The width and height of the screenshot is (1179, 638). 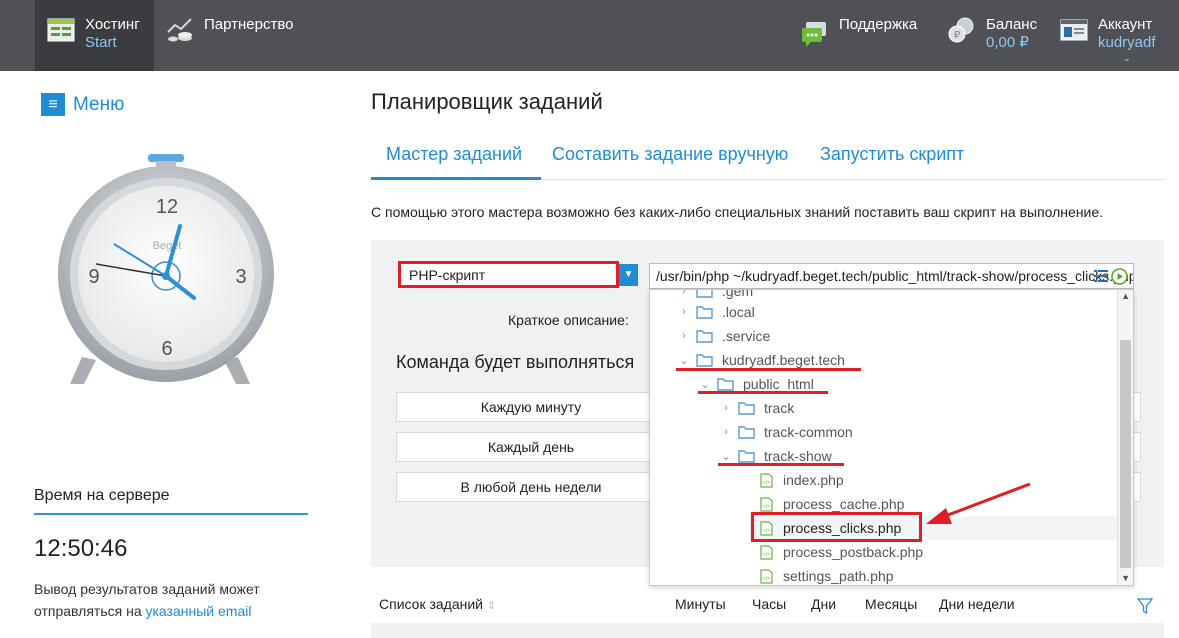 I want to click on tree-item-process-postback-php: </> process_postback.php, so click(x=841, y=552).